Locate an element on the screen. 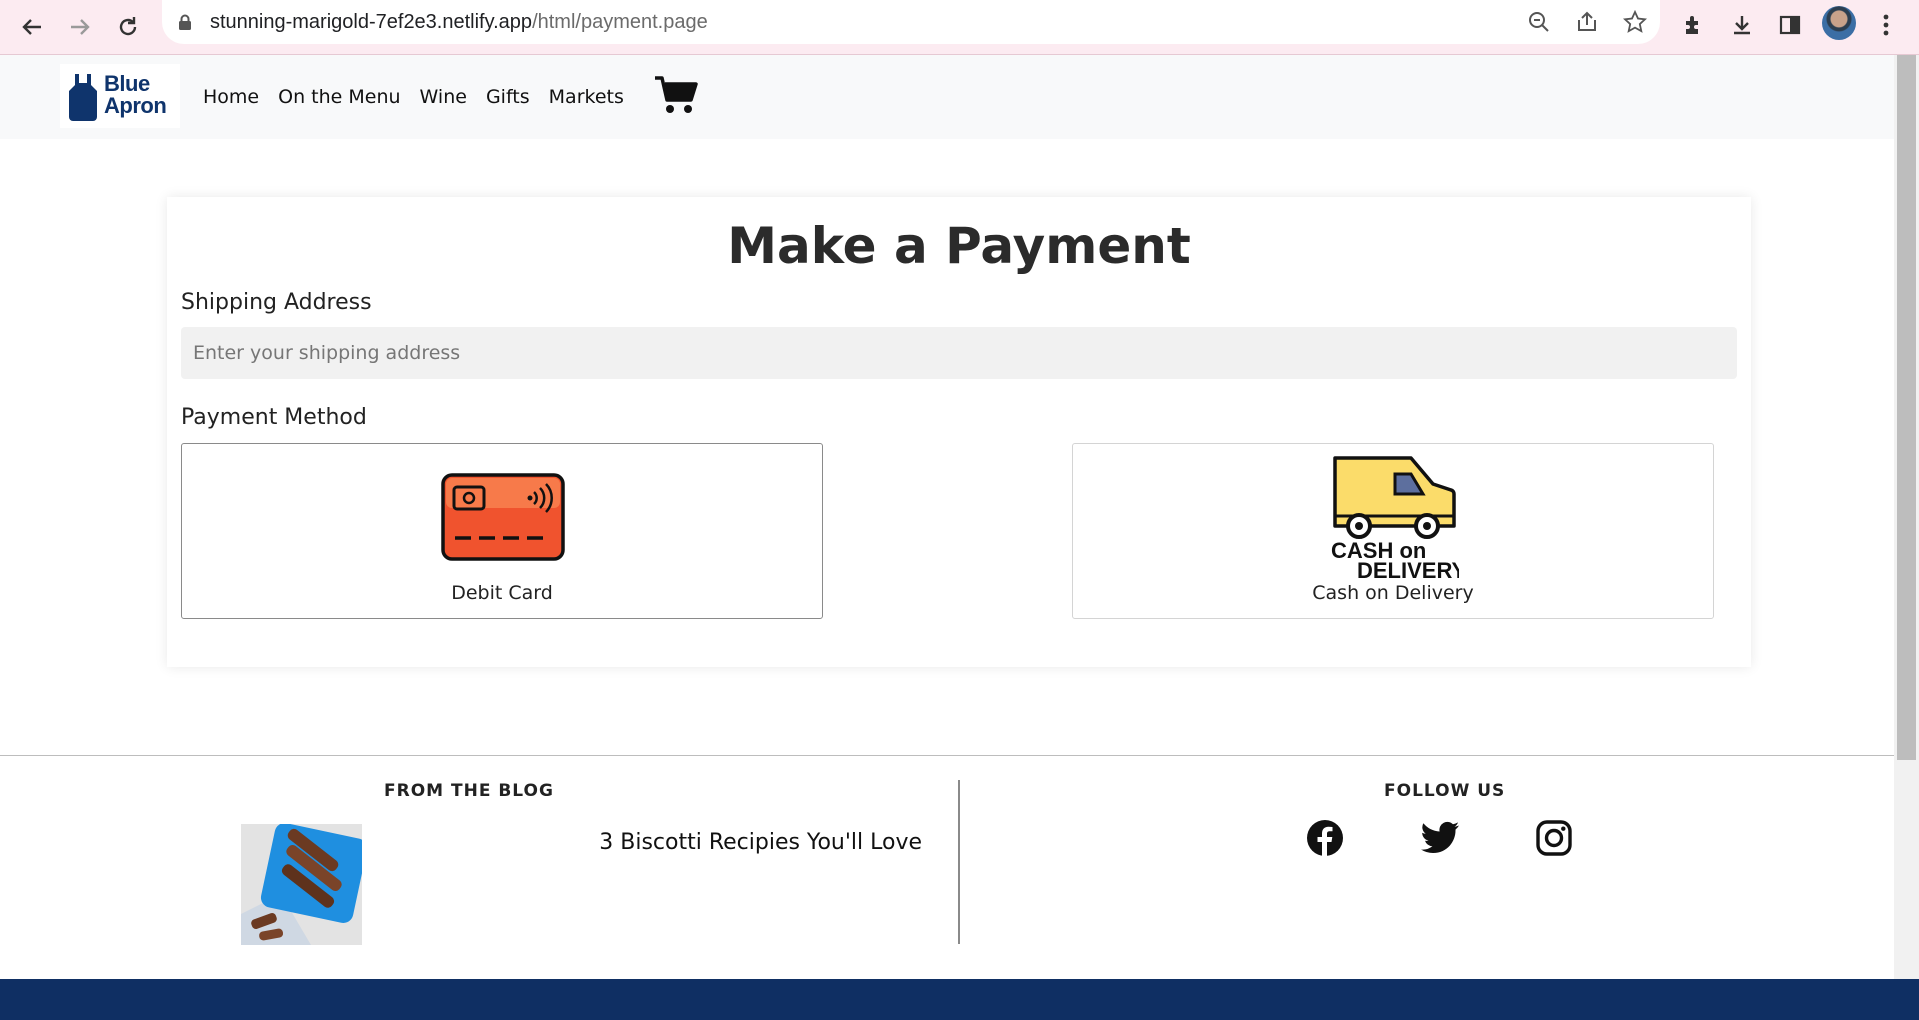 This screenshot has width=1919, height=1020. side-panel-icon is located at coordinates (1790, 25).